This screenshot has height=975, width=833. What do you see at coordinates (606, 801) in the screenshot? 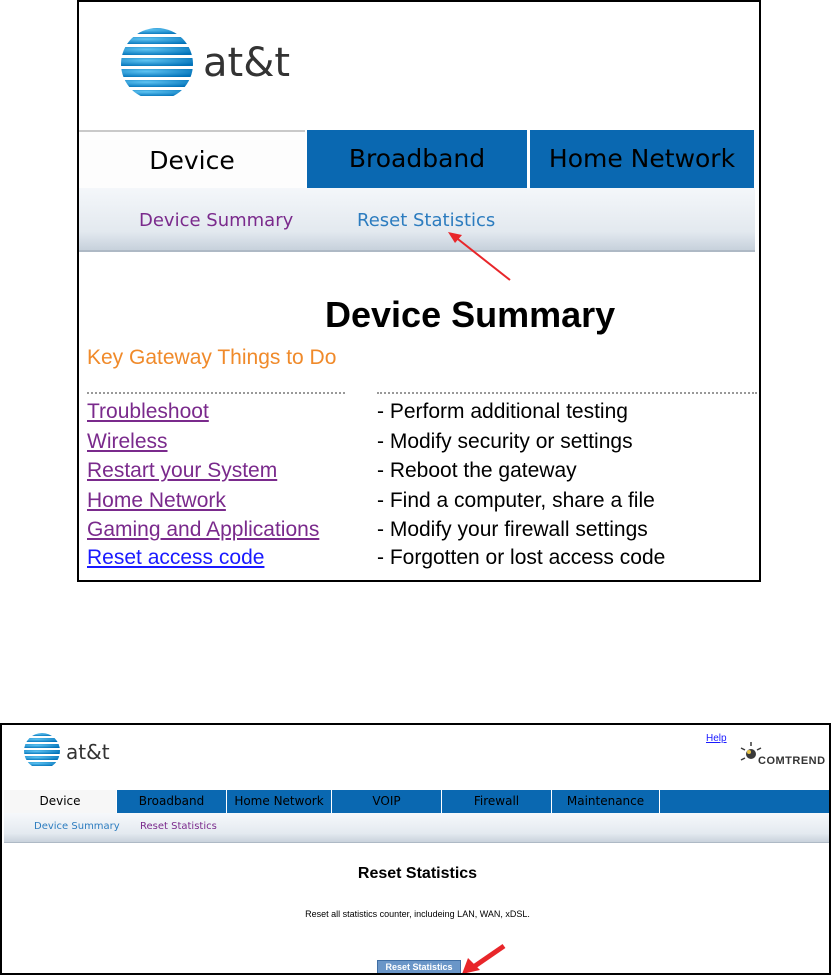
I see `tab-maintenance: Maintenance` at bounding box center [606, 801].